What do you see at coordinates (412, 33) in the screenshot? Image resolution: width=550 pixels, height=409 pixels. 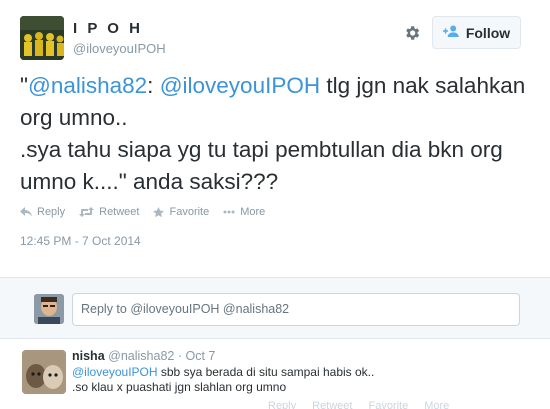 I see `gear-icon` at bounding box center [412, 33].